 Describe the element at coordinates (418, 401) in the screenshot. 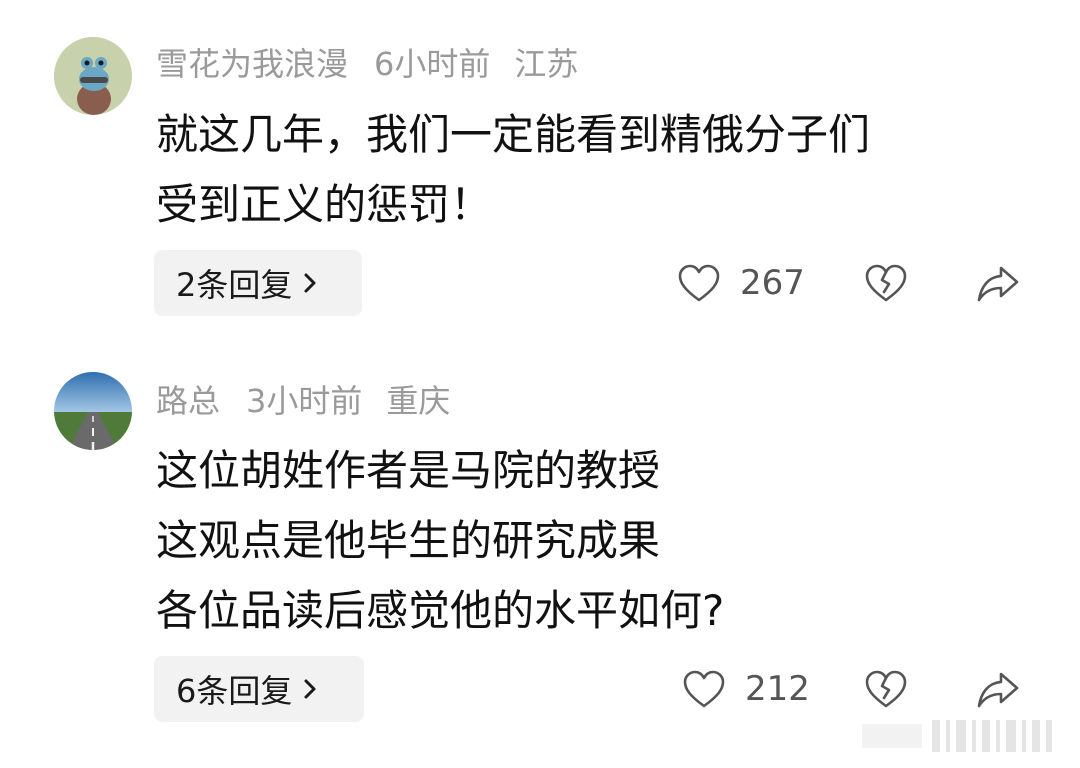

I see `location: 重庆` at that location.